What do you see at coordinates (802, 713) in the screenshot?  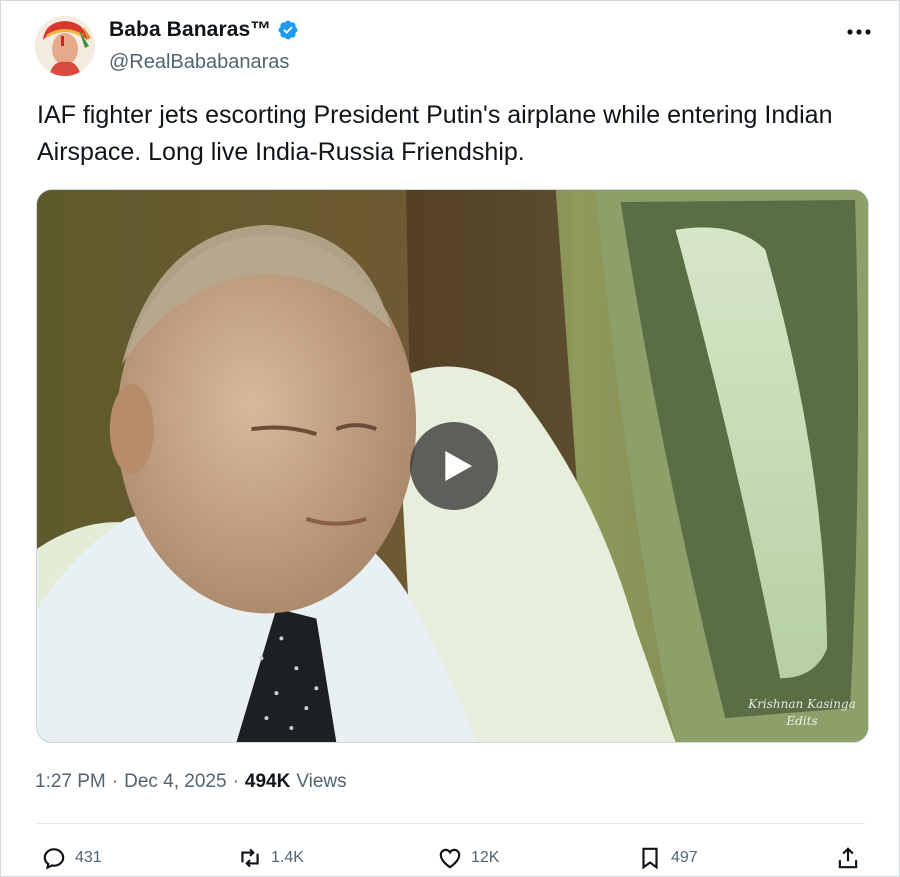 I see `video-watermark: Krishnan Kasinga Edits` at bounding box center [802, 713].